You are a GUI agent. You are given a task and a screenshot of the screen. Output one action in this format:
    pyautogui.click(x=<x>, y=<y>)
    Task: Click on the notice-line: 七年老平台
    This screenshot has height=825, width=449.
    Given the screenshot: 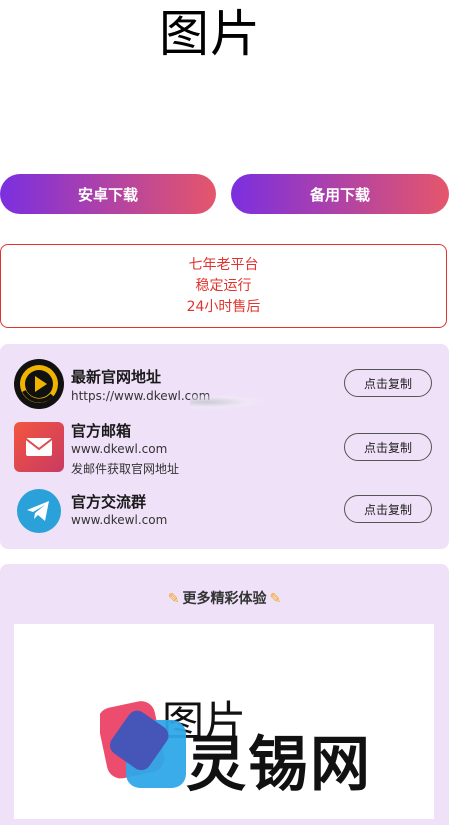 What is the action you would take?
    pyautogui.click(x=223, y=264)
    